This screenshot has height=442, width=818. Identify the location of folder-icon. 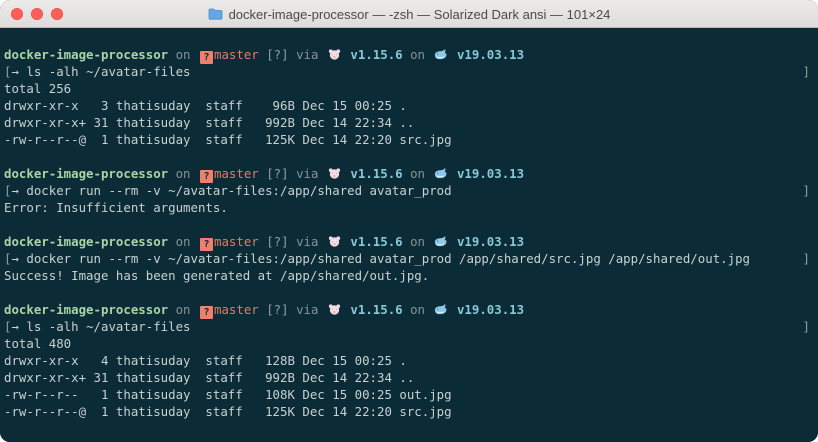
(215, 14).